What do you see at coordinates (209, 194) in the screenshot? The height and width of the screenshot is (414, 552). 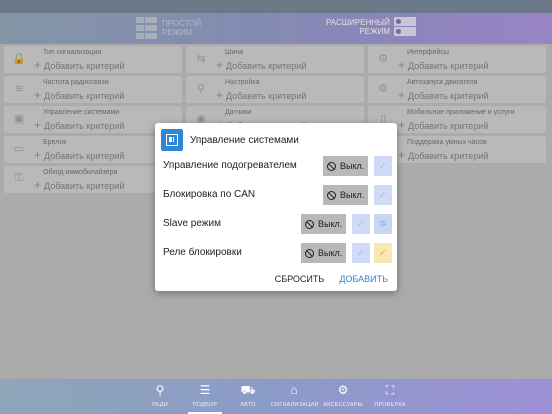 I see `option-label: Блокировка по CAN` at bounding box center [209, 194].